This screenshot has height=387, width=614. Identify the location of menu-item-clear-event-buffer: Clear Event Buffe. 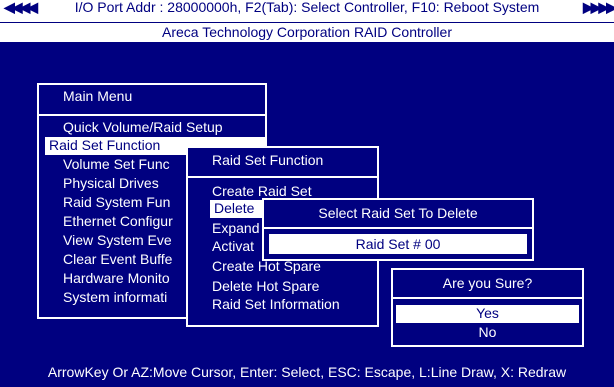
(117, 260).